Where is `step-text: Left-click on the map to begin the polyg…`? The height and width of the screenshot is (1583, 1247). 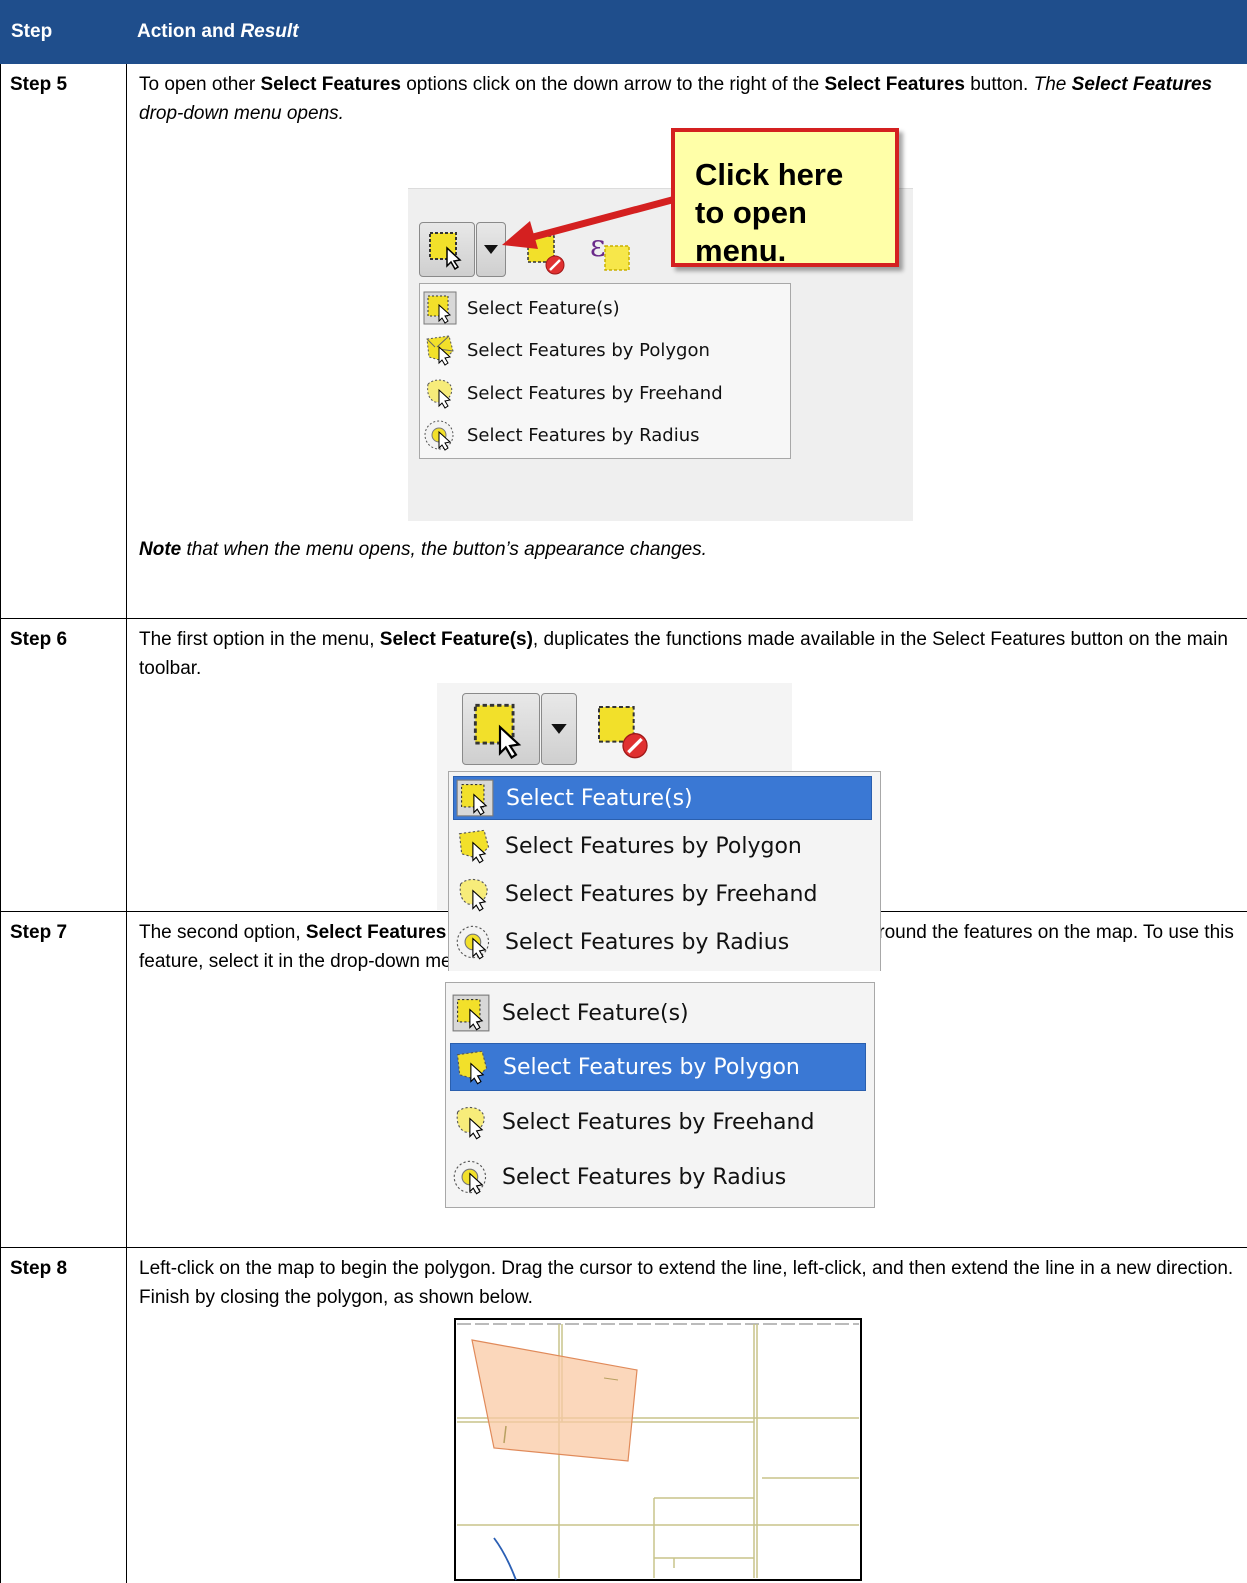 step-text: Left-click on the map to begin the polyg… is located at coordinates (687, 1280).